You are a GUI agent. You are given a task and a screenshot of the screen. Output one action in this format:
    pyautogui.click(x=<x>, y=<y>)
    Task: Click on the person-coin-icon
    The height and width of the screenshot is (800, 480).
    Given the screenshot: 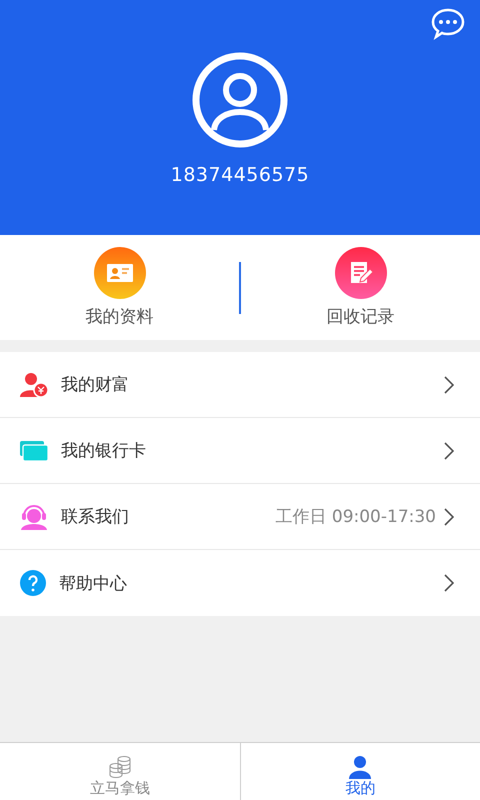 What is the action you would take?
    pyautogui.click(x=34, y=384)
    